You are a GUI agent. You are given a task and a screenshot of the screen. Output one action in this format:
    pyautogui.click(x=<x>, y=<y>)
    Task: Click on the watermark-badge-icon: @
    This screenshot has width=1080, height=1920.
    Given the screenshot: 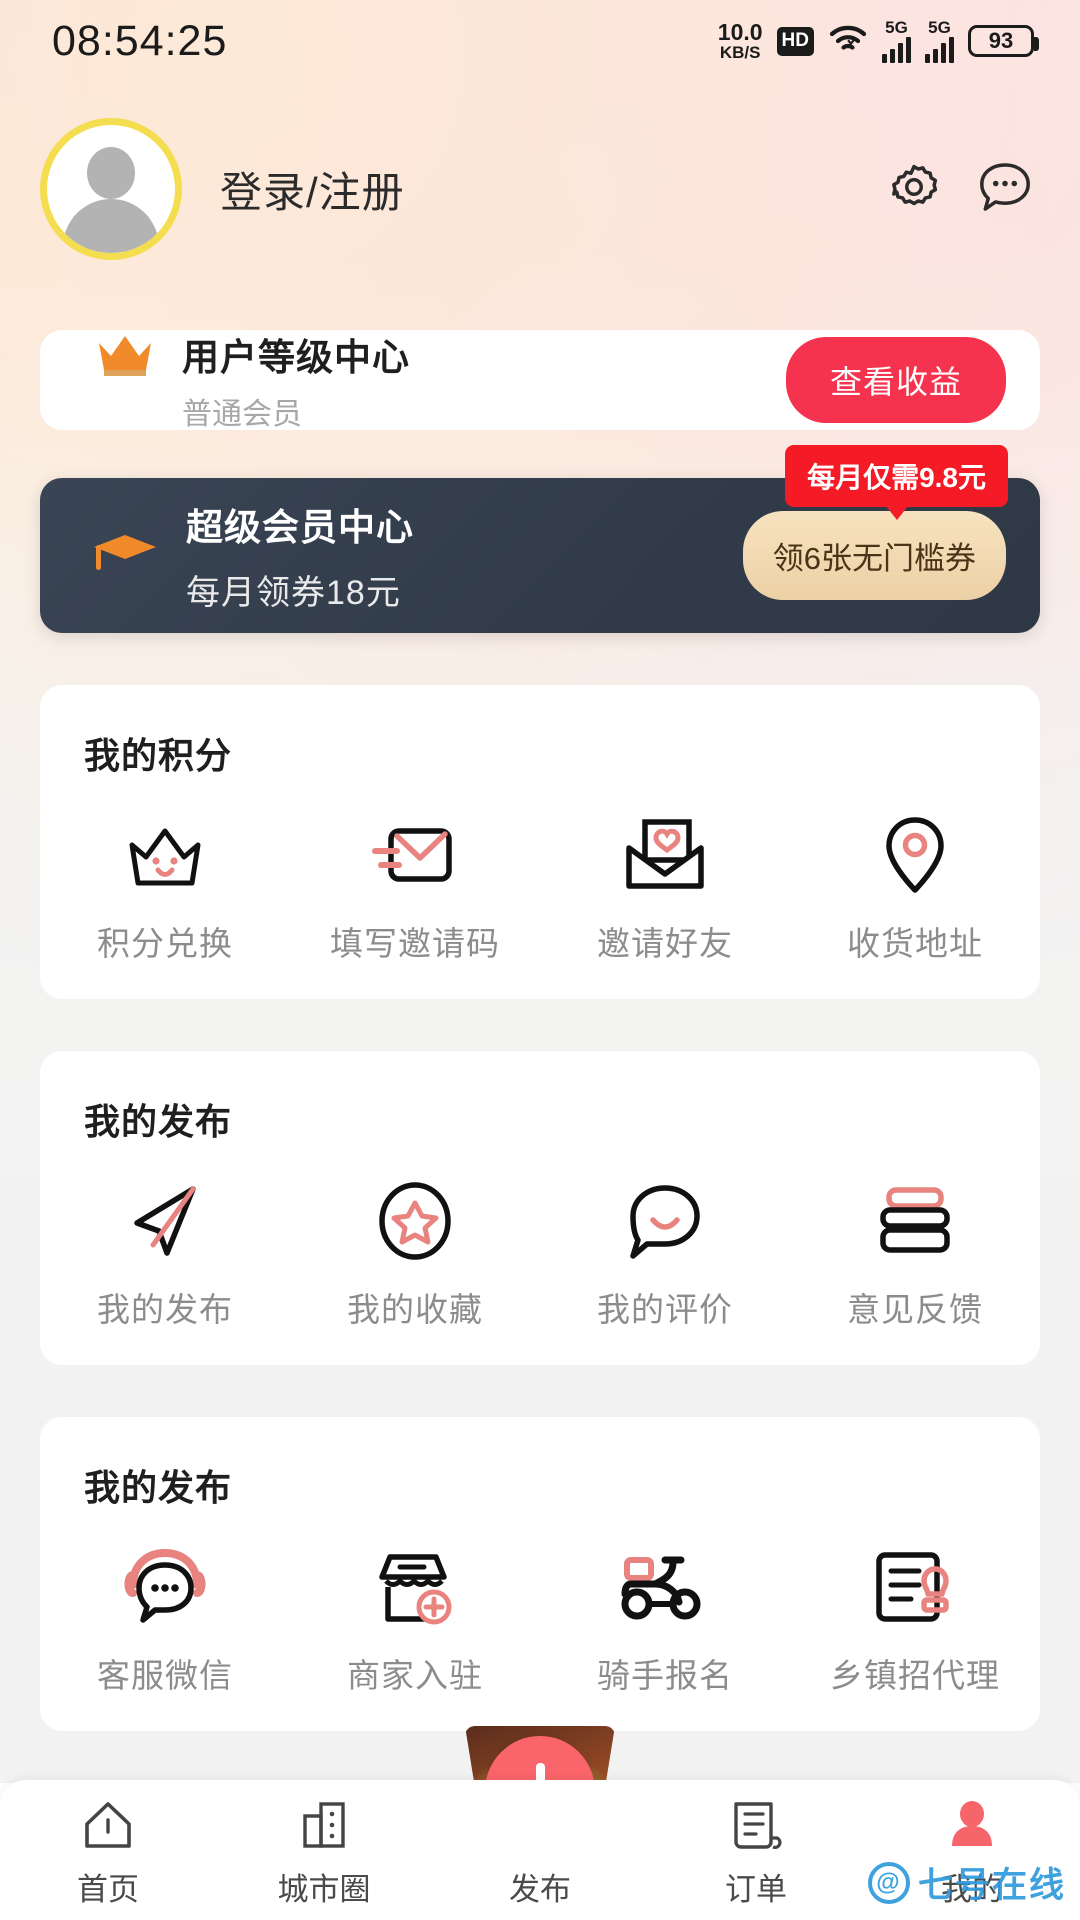 What is the action you would take?
    pyautogui.click(x=888, y=1882)
    